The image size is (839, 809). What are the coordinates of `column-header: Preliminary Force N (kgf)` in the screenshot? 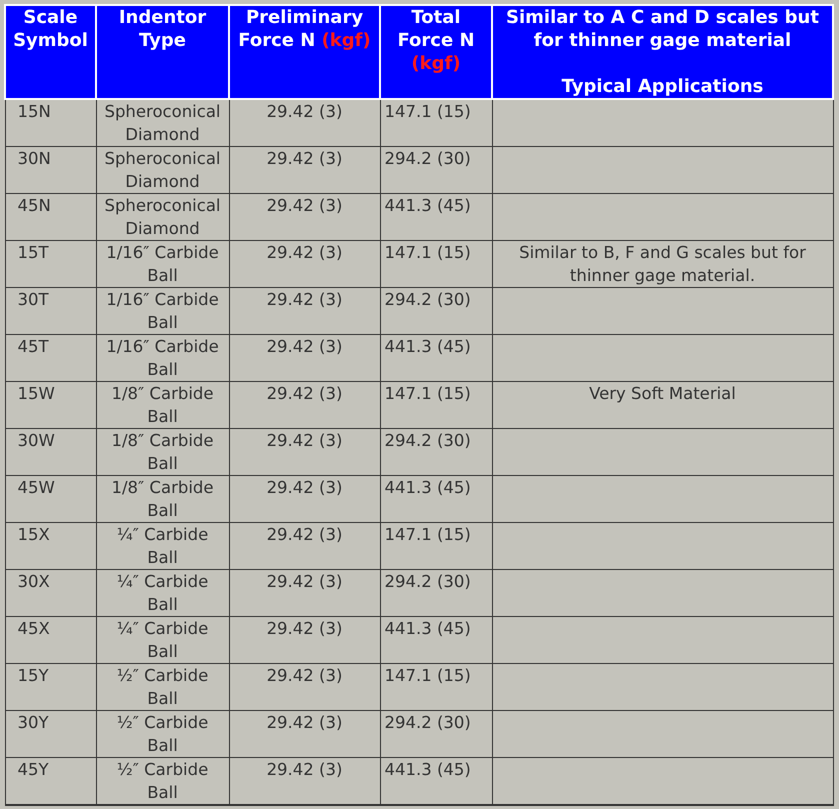 It's located at (304, 52).